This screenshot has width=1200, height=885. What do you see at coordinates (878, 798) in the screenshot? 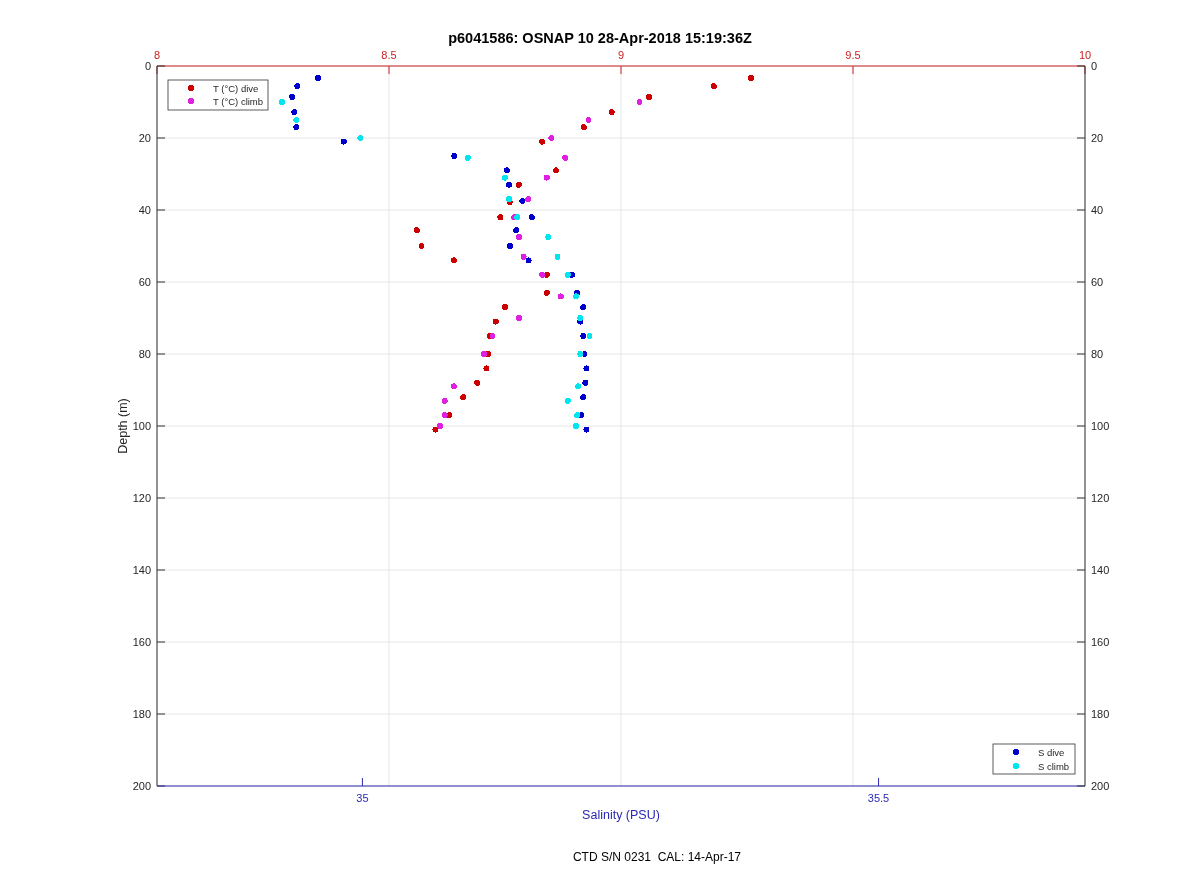
I see `tick-label: 35.5` at bounding box center [878, 798].